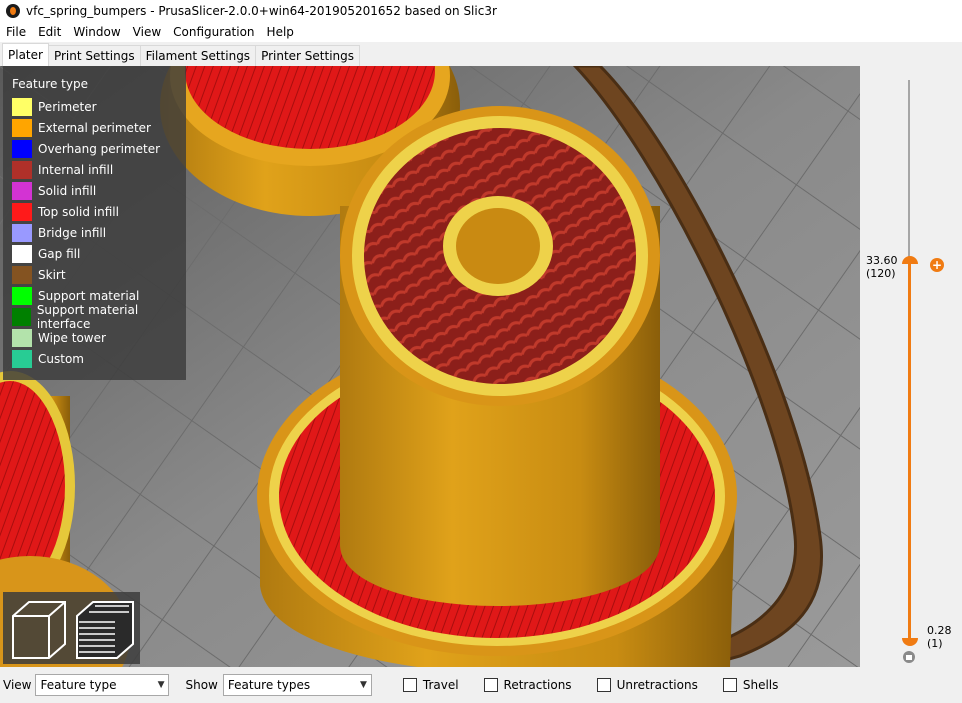 Image resolution: width=962 pixels, height=703 pixels. What do you see at coordinates (22, 190) in the screenshot?
I see `solid-infill-swatch` at bounding box center [22, 190].